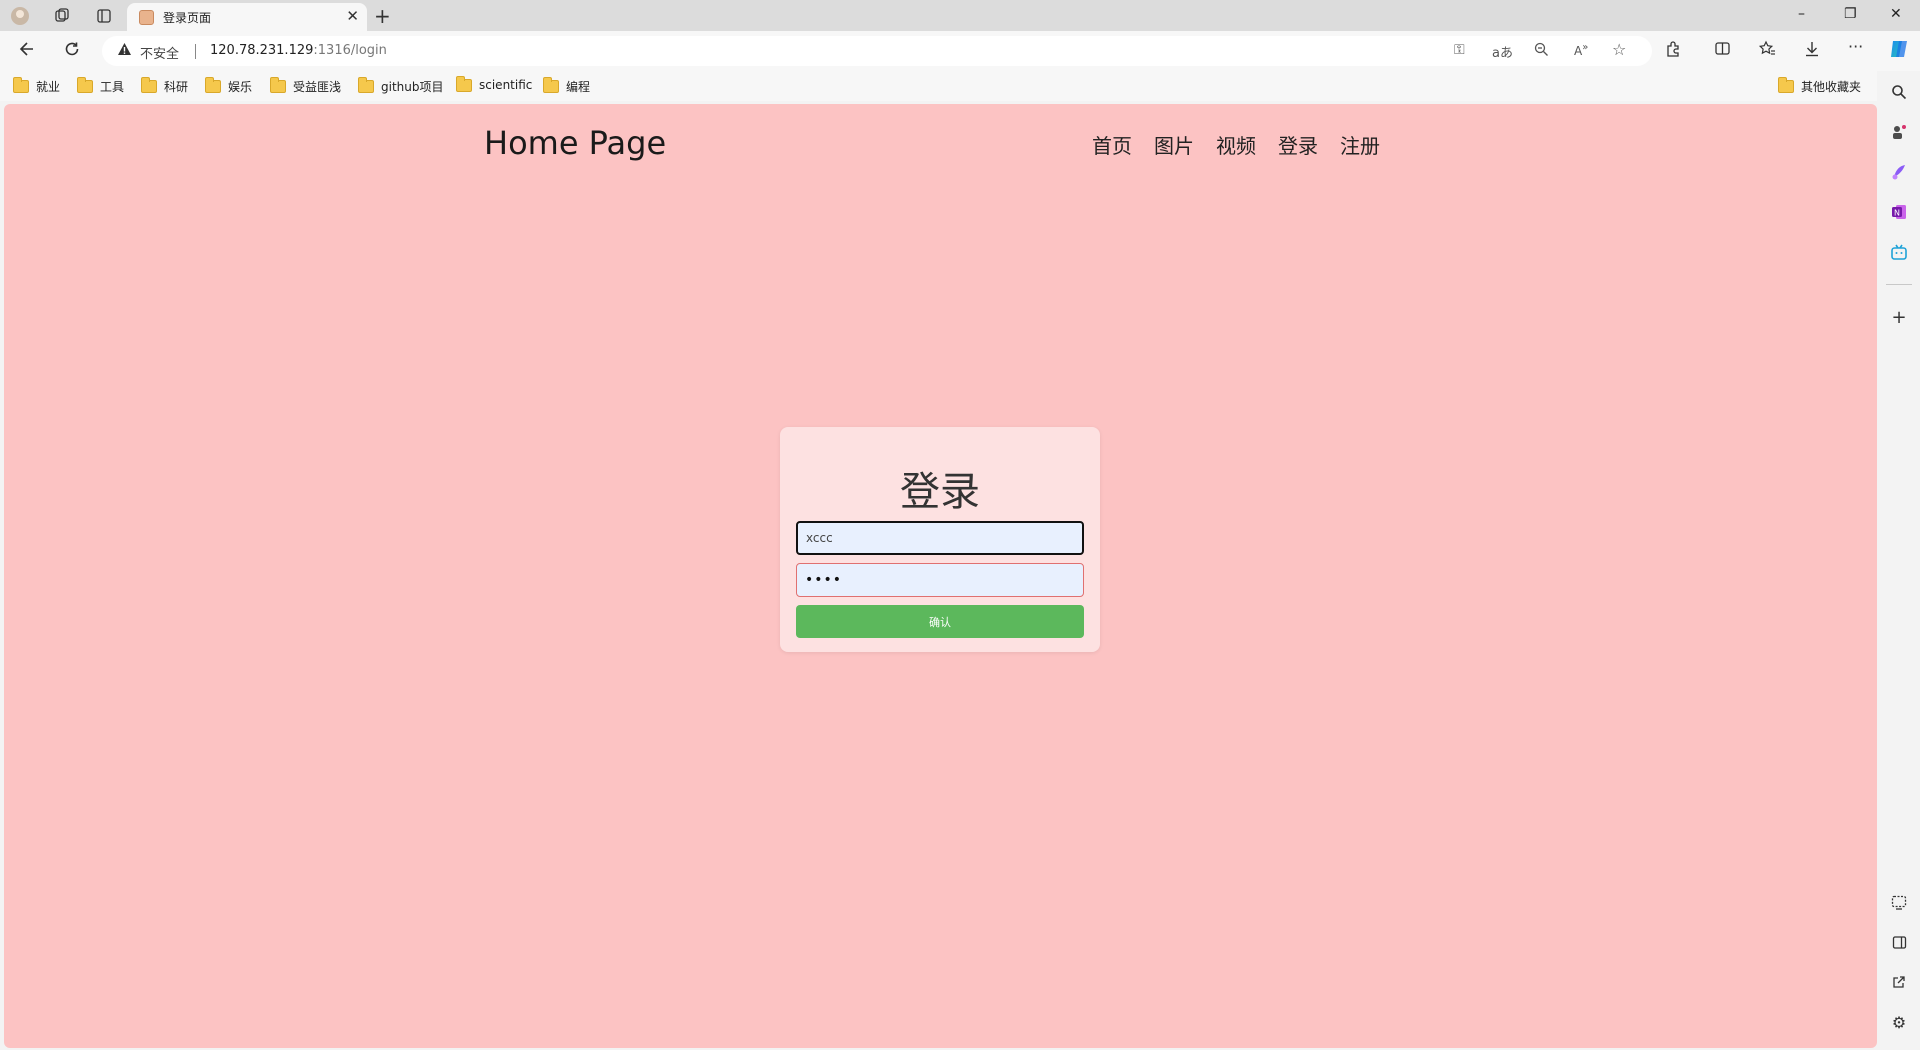 This screenshot has height=1050, width=1920. Describe the element at coordinates (578, 87) in the screenshot. I see `favorite-folder-label: 编程` at that location.